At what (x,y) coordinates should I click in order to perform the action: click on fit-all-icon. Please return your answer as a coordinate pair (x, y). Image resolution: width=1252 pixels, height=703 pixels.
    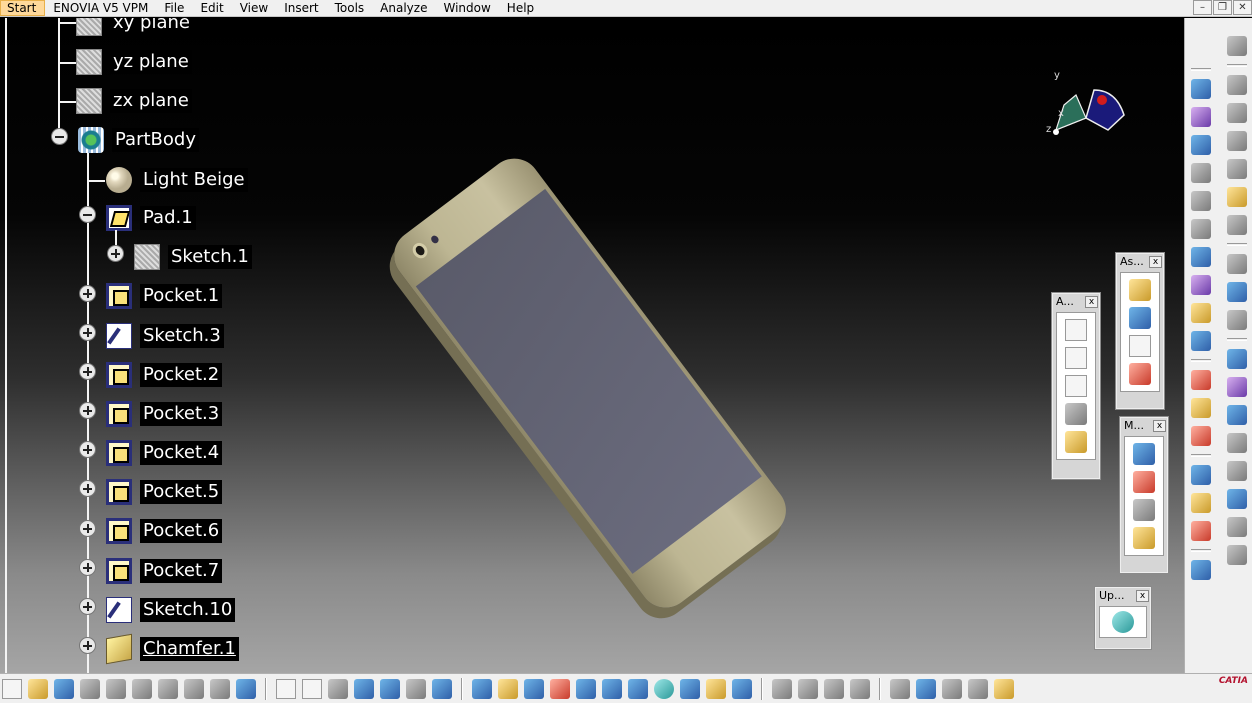
    Looking at the image, I should click on (508, 688).